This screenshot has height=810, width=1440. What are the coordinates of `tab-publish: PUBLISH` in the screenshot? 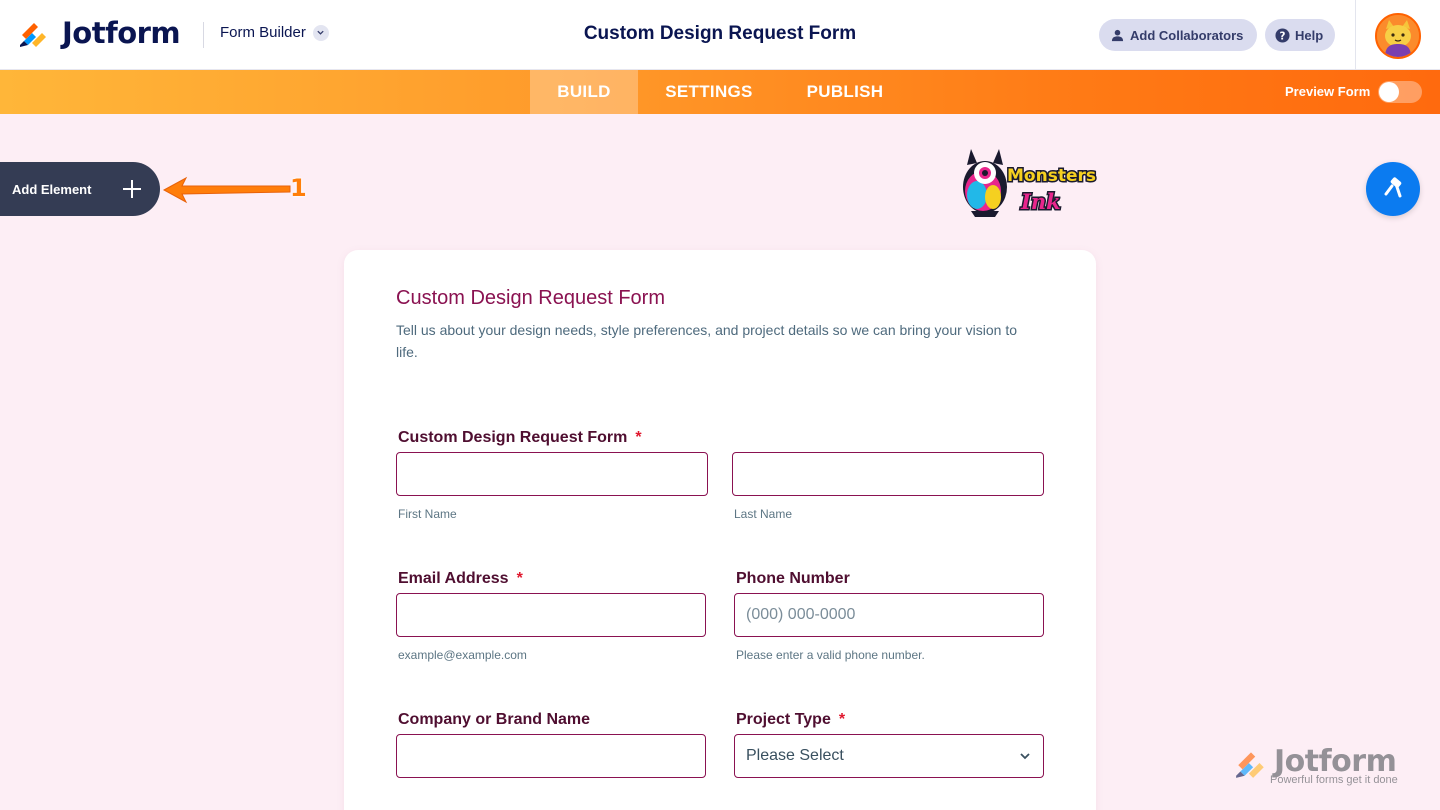 It's located at (845, 92).